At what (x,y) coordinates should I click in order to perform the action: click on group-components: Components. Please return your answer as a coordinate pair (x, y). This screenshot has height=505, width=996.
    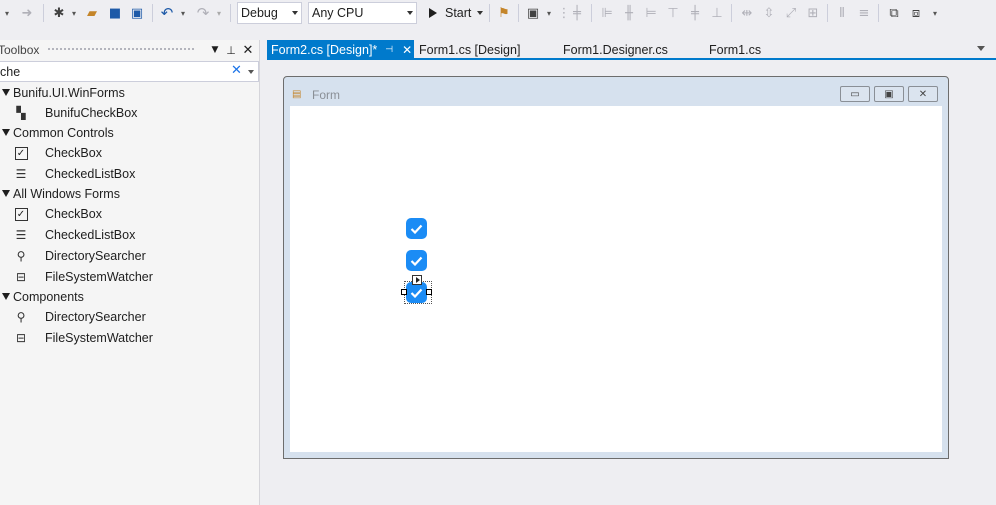
    Looking at the image, I should click on (129, 297).